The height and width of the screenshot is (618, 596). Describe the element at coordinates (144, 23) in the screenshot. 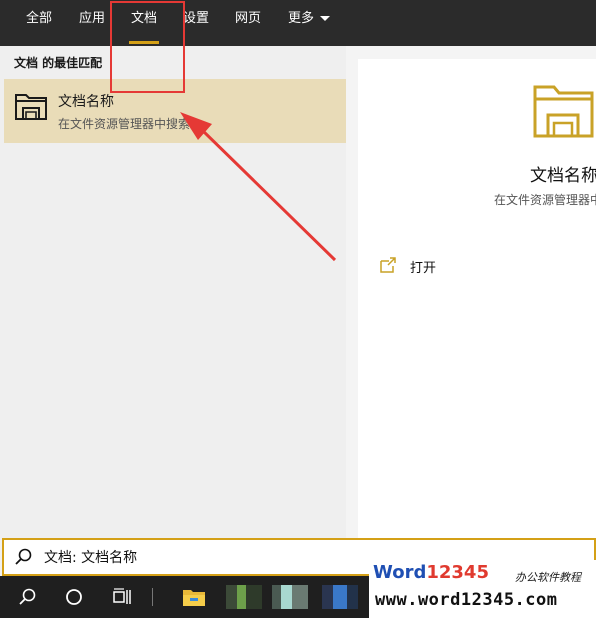

I see `tab-documents: 文档` at that location.